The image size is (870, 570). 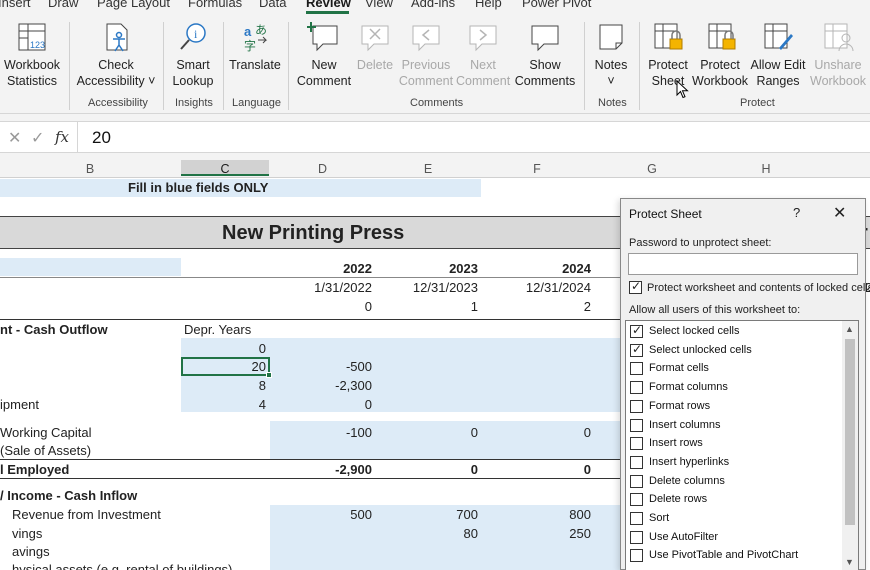 What do you see at coordinates (322, 169) in the screenshot?
I see `column-header-d: D` at bounding box center [322, 169].